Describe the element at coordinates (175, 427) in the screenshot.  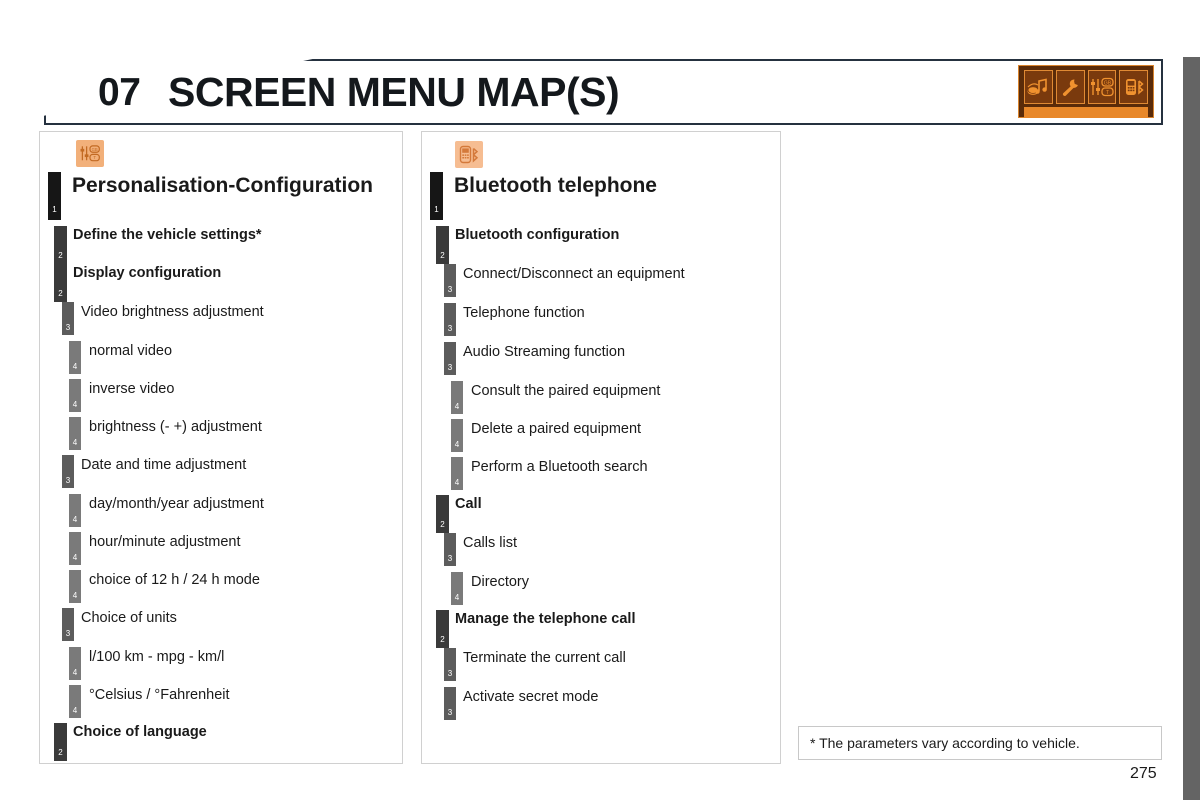
I see `menu-item-label: brightness (- +) adjustment` at that location.